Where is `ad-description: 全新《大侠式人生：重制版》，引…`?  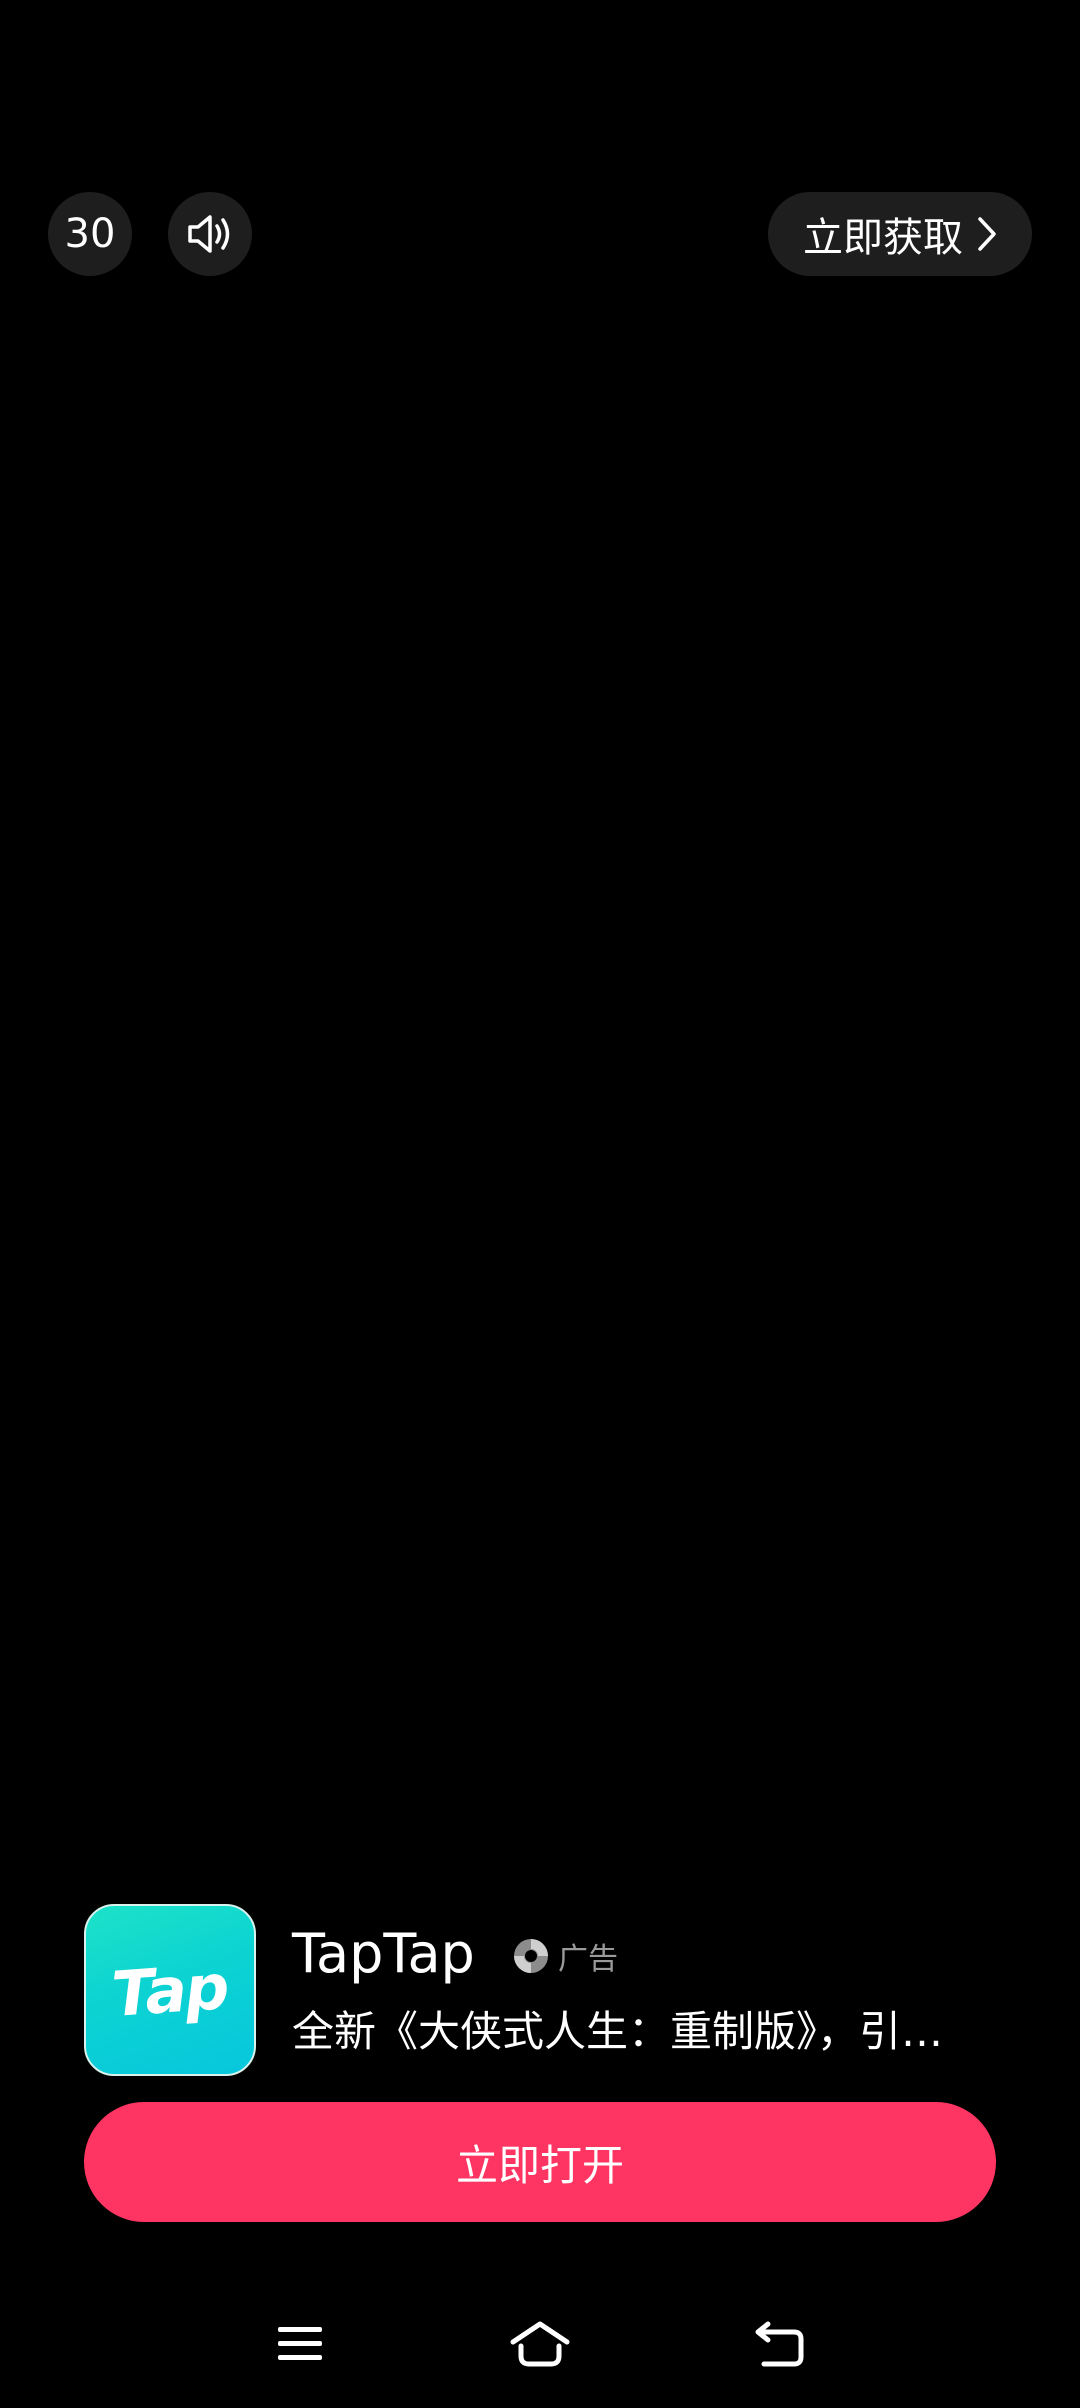 ad-description: 全新《大侠式人生：重制版》，引… is located at coordinates (632, 2032).